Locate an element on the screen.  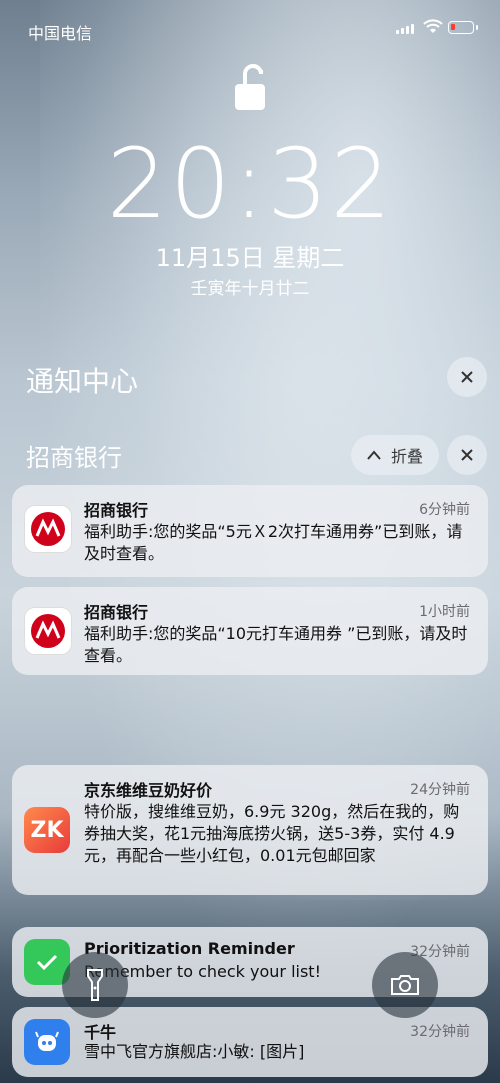
notification-body: 福利助手:您的奖品“5元Ｘ2次打车通用券”已到账，请及时查看。 is located at coordinates (273, 542).